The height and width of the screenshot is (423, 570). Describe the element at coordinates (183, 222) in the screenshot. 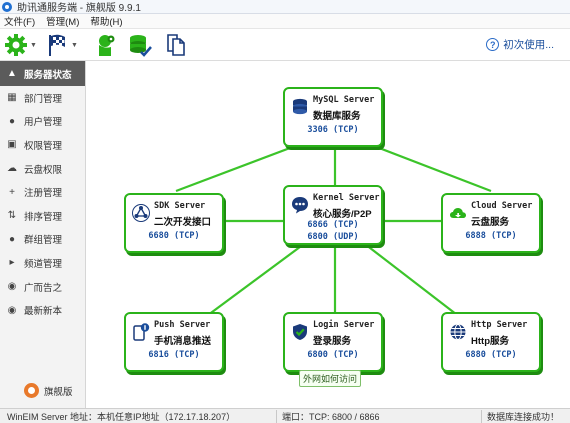

I see `server-description: 二次开发接口` at that location.